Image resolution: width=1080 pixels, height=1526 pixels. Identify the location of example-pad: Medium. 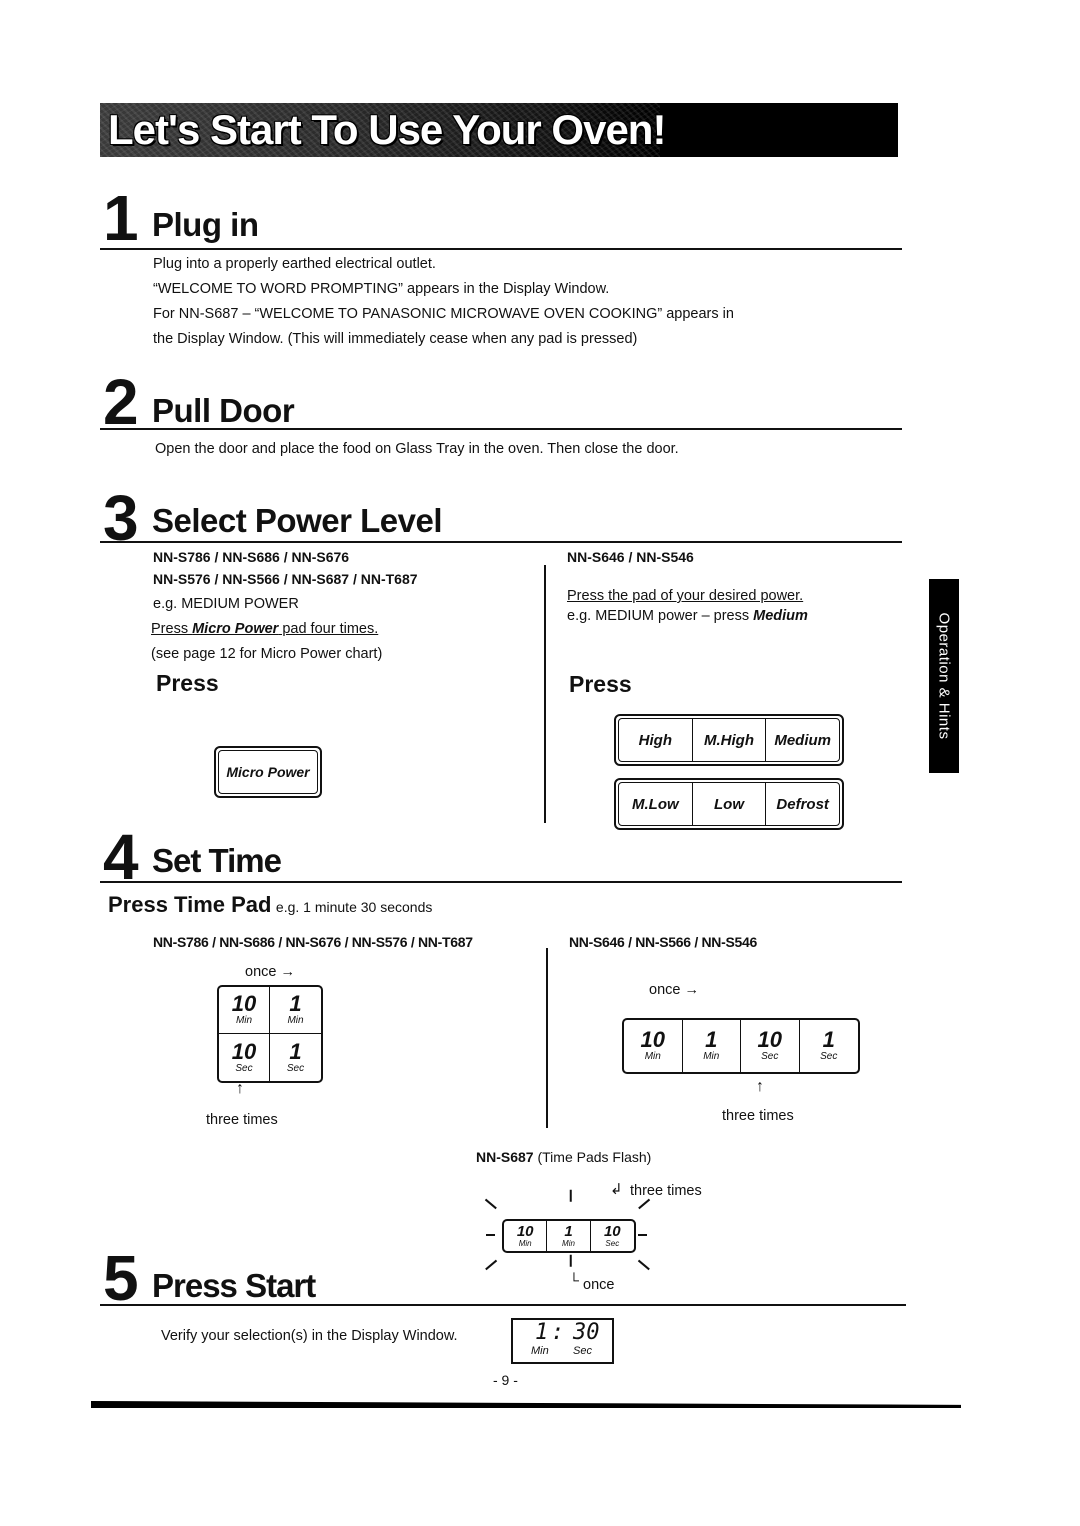
(780, 616).